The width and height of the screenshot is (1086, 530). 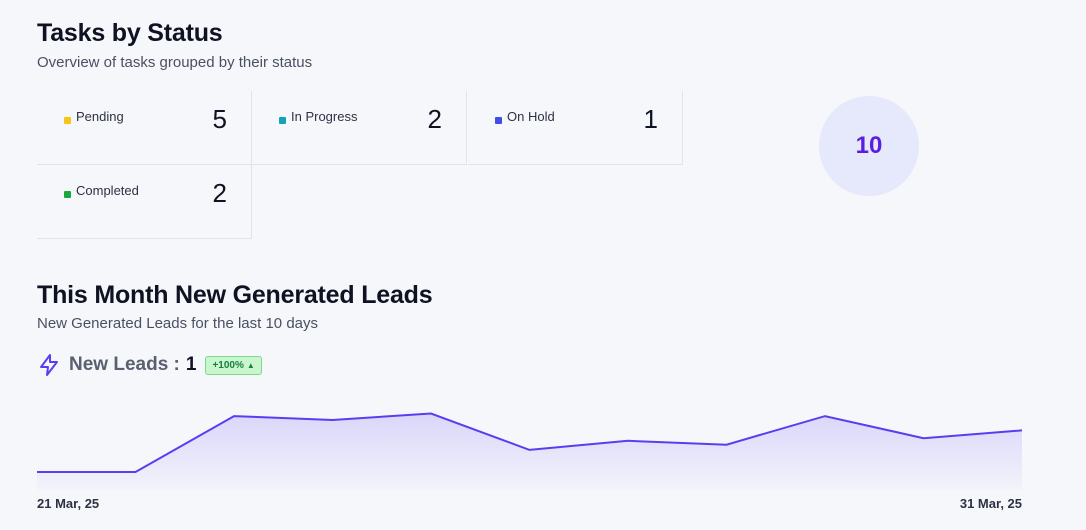 What do you see at coordinates (219, 119) in the screenshot?
I see `status-count: 5` at bounding box center [219, 119].